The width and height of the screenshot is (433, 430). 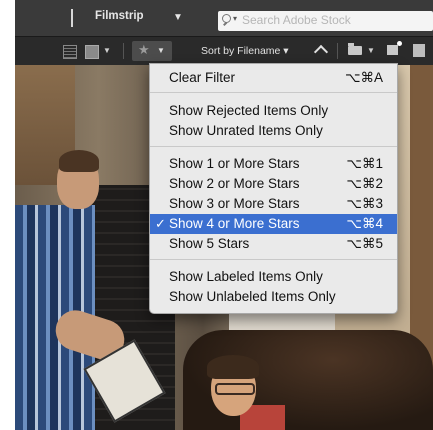 What do you see at coordinates (234, 223) in the screenshot?
I see `menu-item-label: Show 4 or More Stars` at bounding box center [234, 223].